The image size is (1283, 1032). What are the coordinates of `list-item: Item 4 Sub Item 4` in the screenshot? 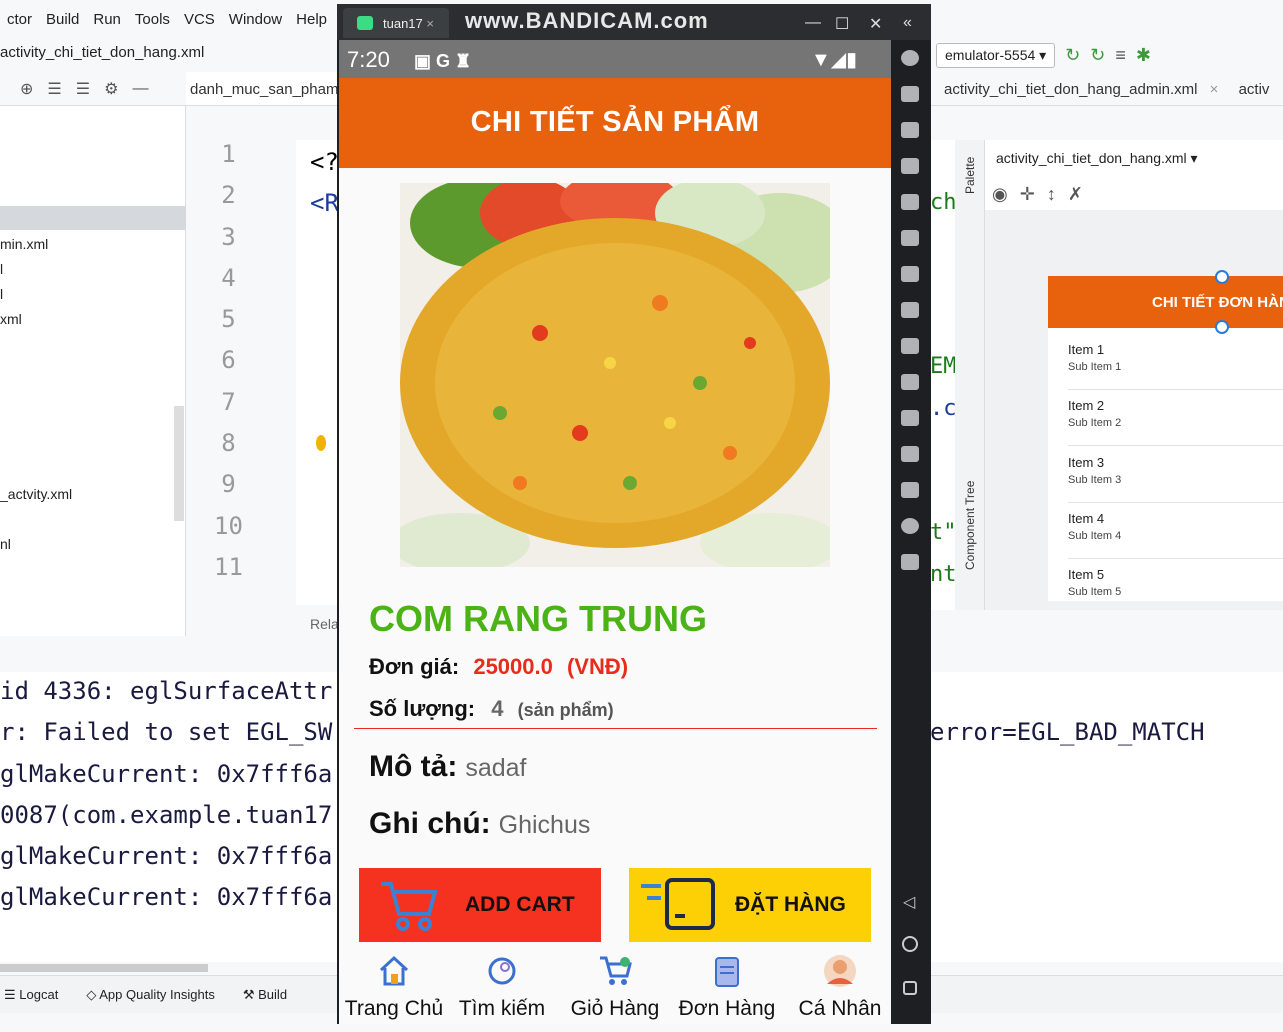 It's located at (1175, 535).